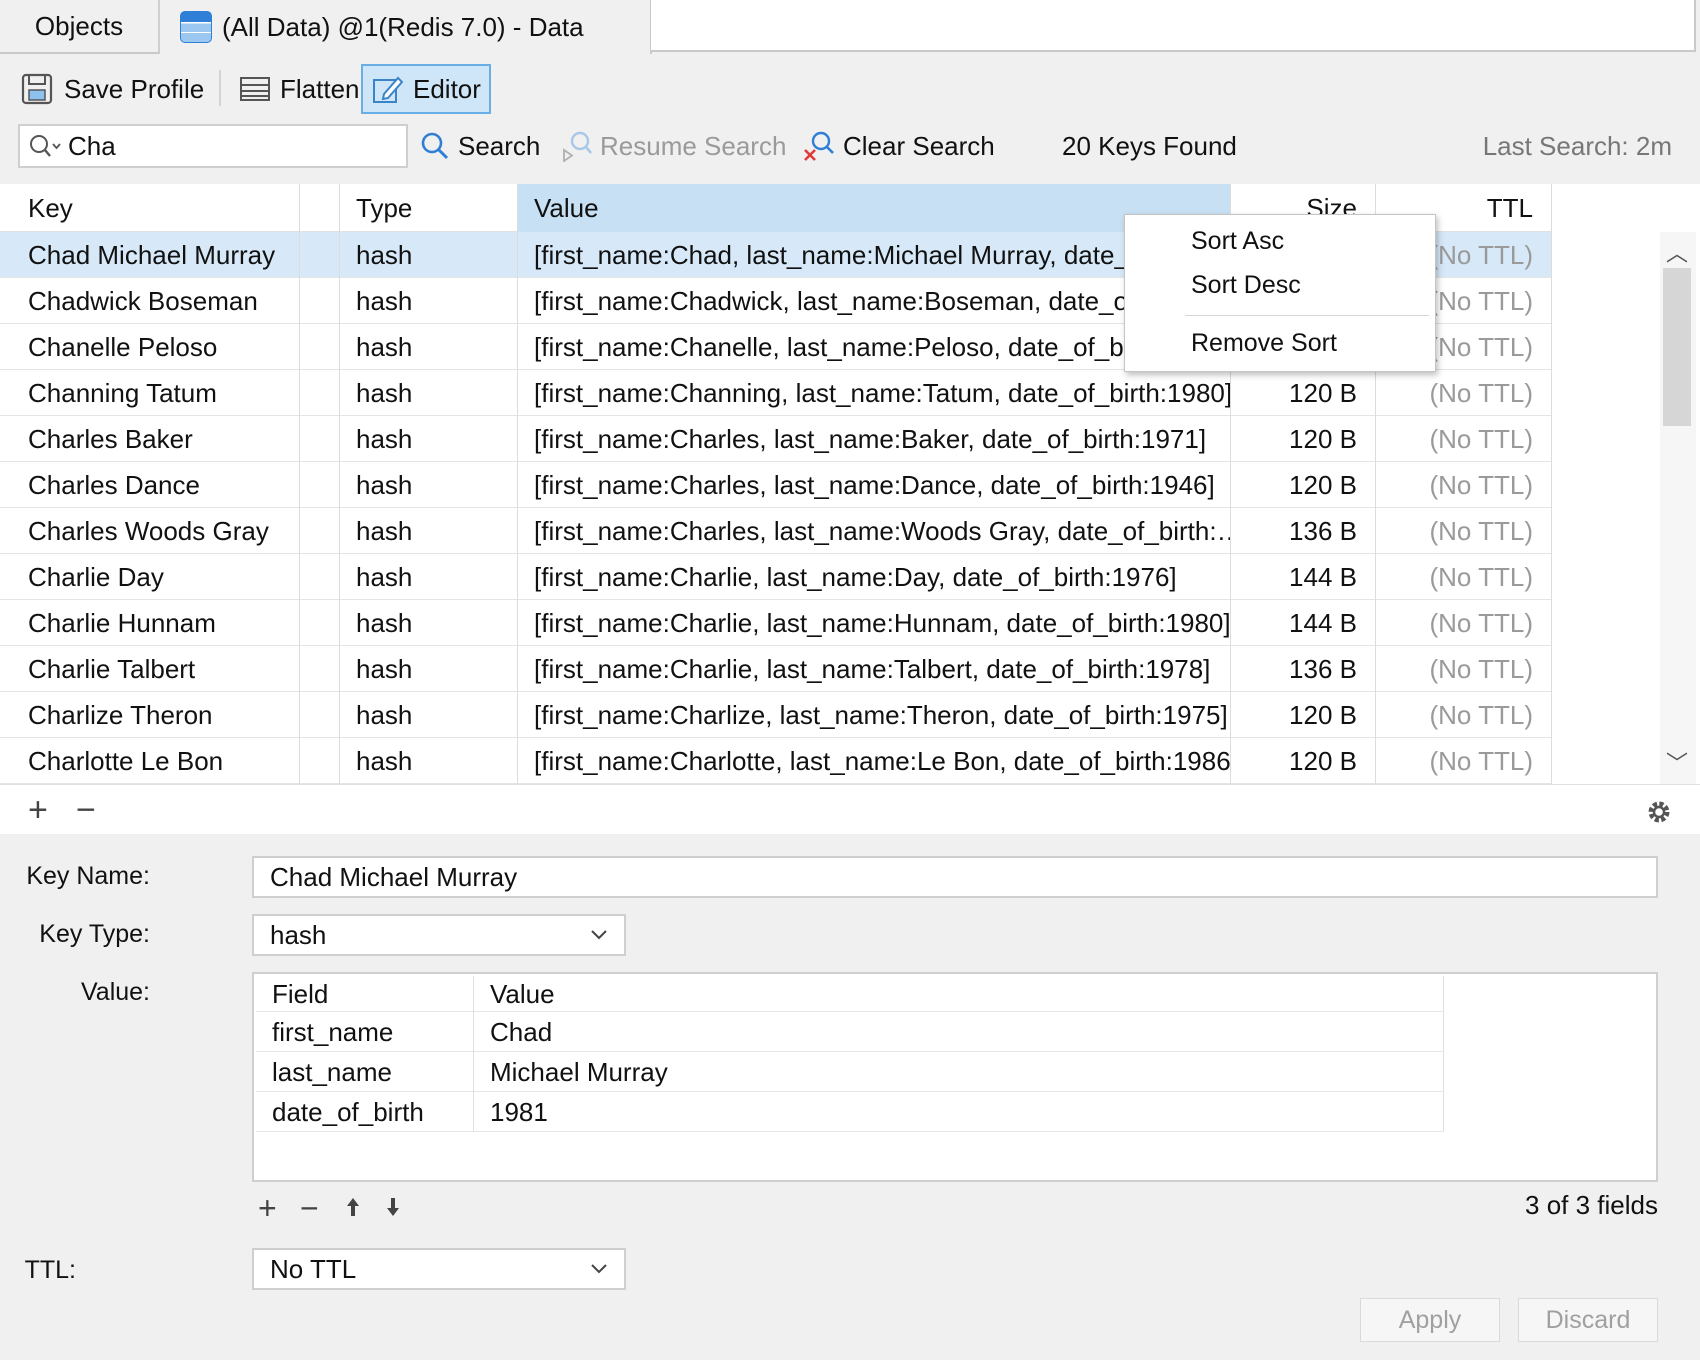 Image resolution: width=1700 pixels, height=1360 pixels. I want to click on arrow-up-icon, so click(353, 1207).